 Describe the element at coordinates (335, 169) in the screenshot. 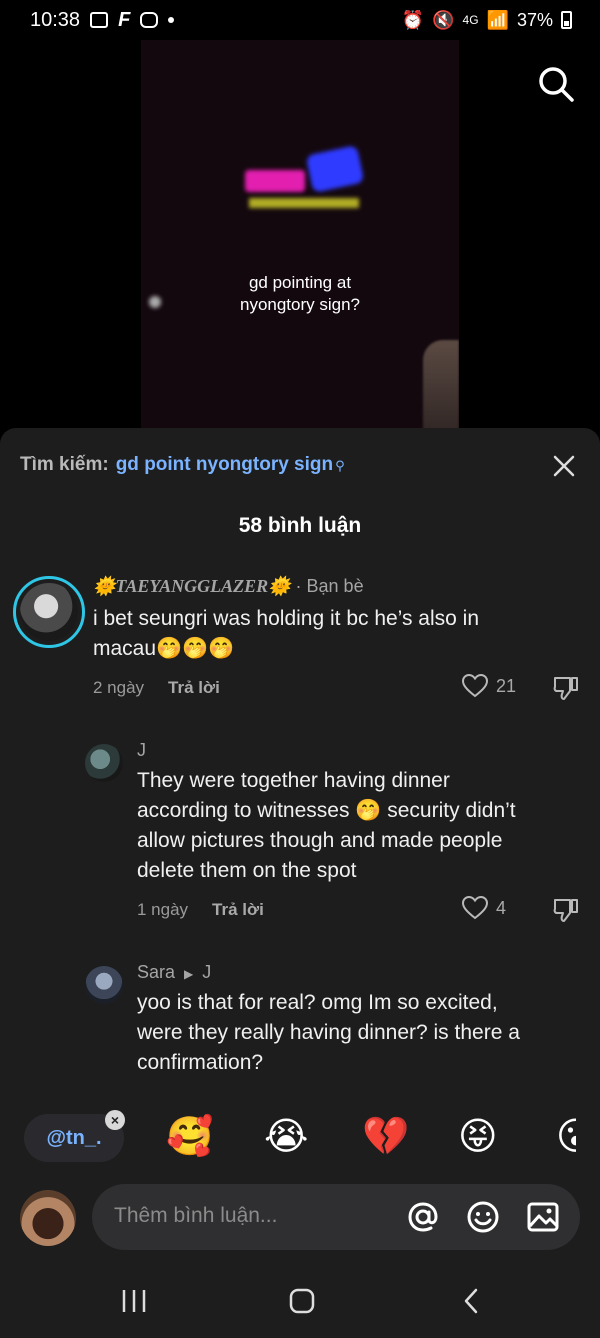

I see `video-light-blue` at that location.